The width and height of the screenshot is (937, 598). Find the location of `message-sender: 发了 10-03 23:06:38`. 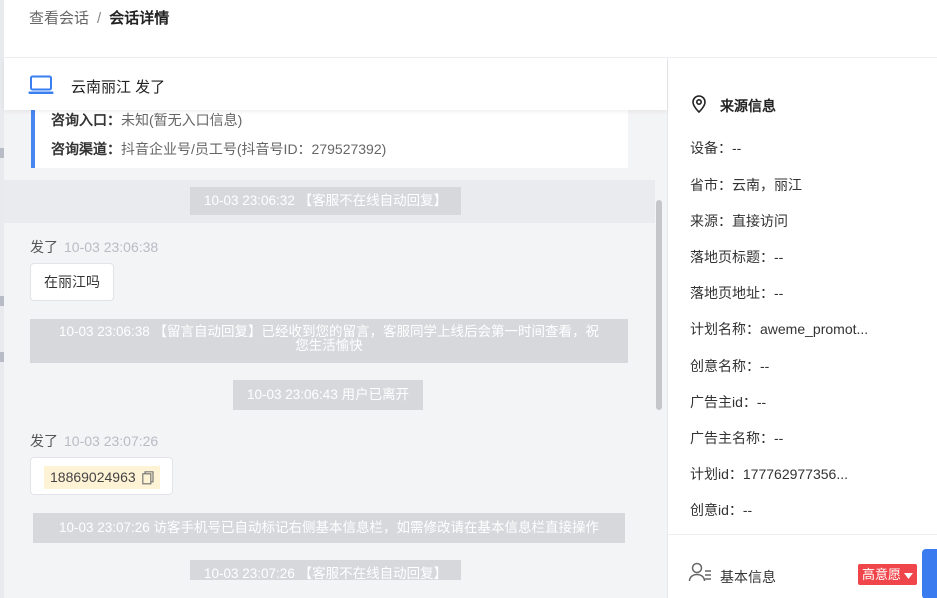

message-sender: 发了 10-03 23:06:38 is located at coordinates (94, 247).